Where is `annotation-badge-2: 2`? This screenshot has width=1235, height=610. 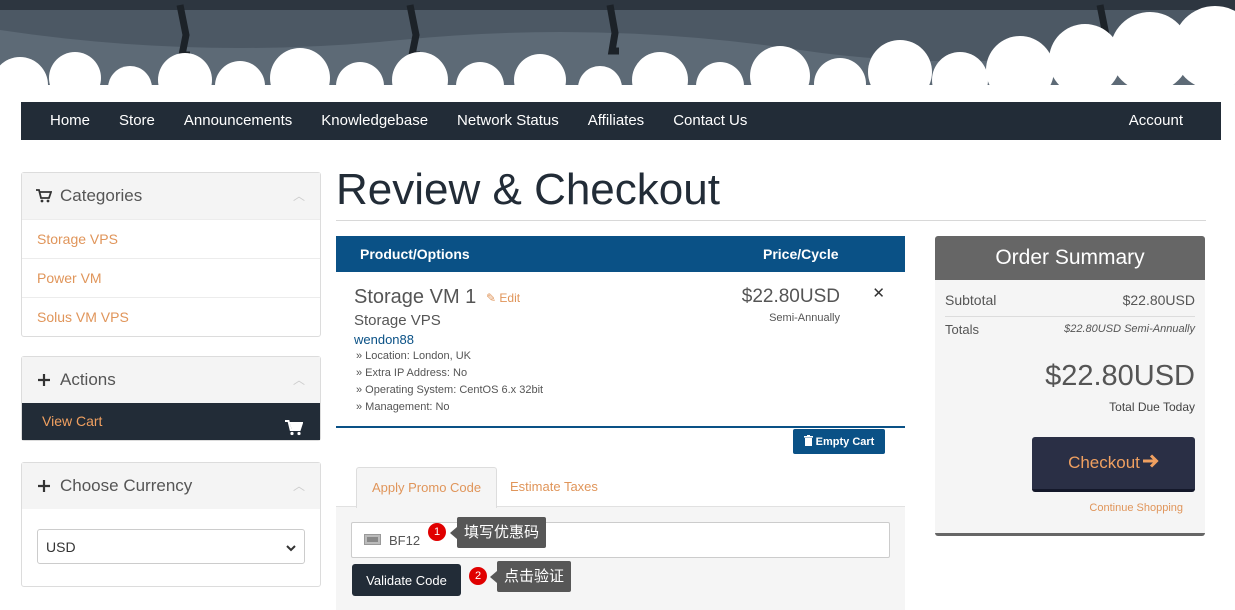 annotation-badge-2: 2 is located at coordinates (478, 576).